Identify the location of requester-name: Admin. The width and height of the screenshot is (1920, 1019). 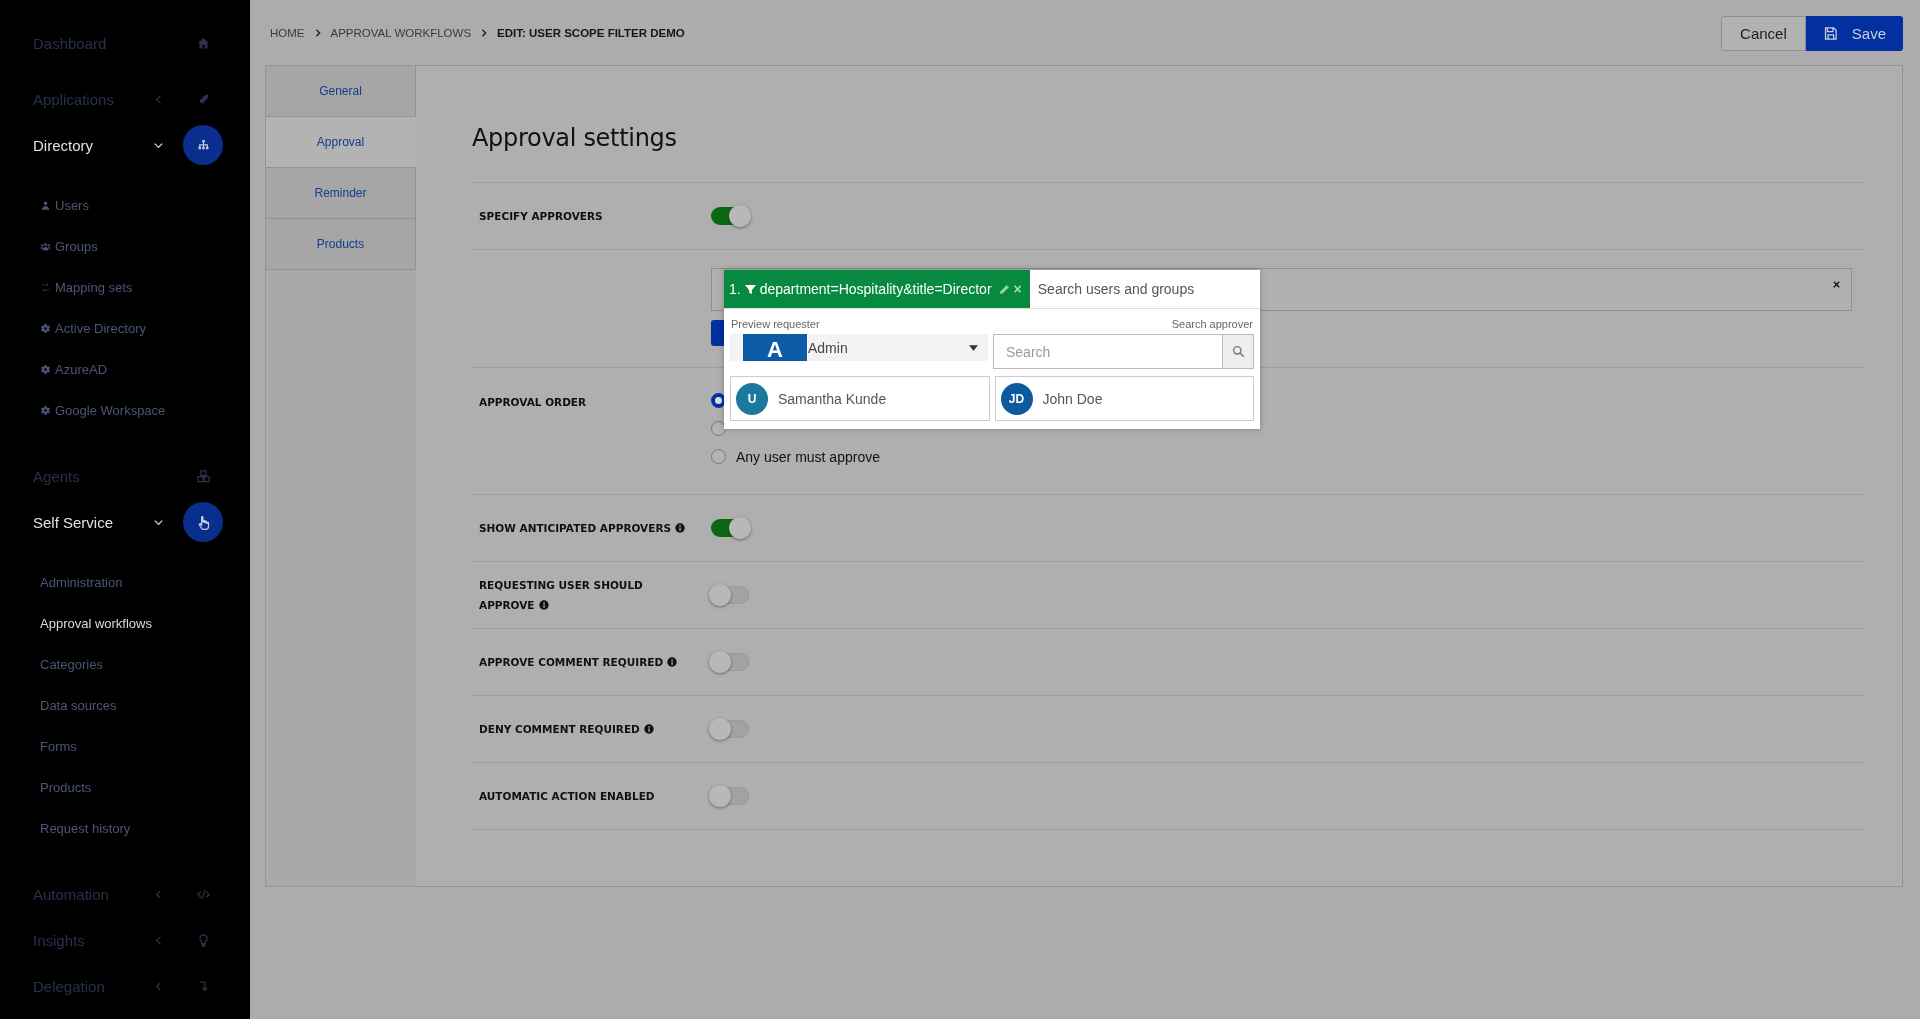
(828, 347).